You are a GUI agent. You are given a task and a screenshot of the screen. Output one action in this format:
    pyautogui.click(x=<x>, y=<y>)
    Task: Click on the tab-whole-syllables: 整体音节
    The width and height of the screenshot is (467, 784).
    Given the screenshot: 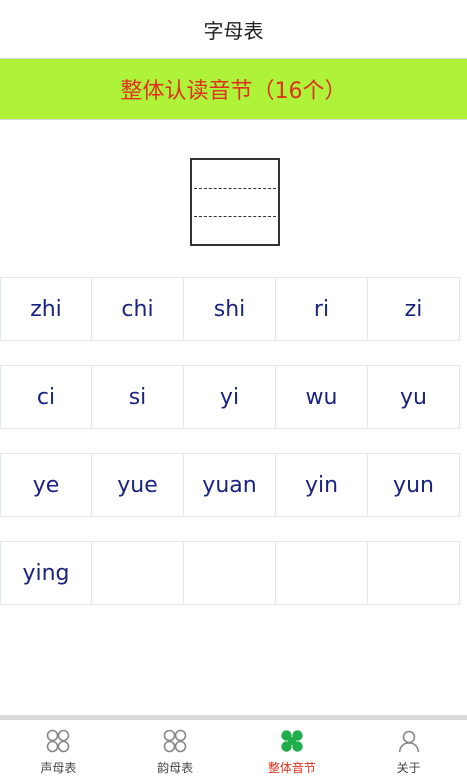 What is the action you would take?
    pyautogui.click(x=292, y=752)
    